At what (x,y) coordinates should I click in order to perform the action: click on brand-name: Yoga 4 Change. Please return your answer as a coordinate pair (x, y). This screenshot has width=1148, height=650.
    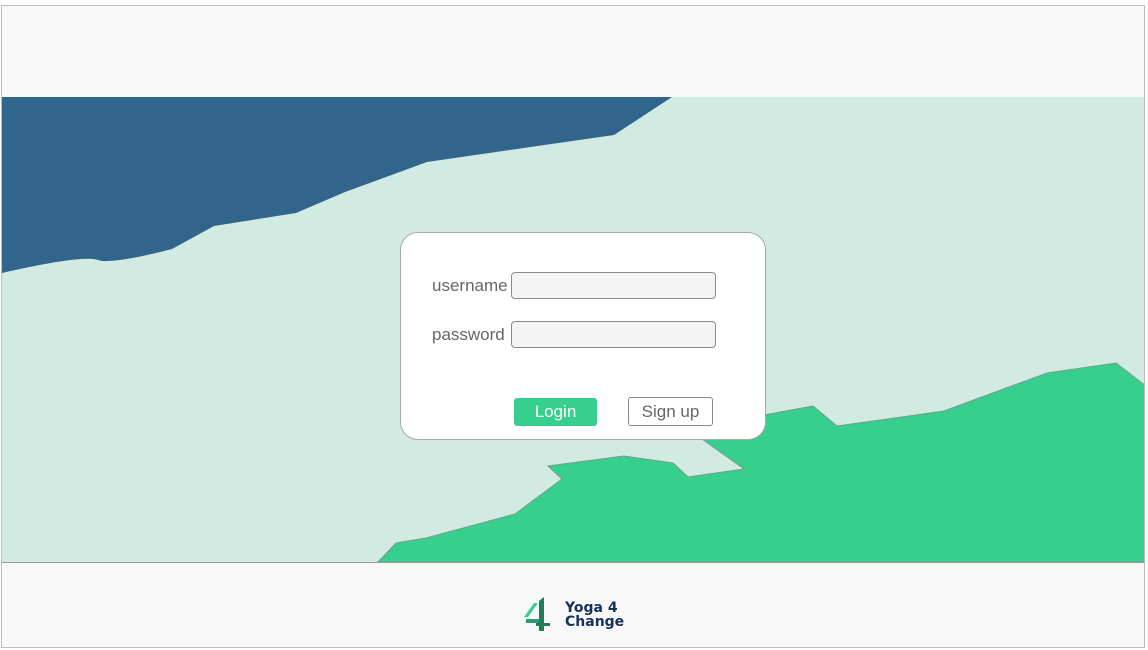
    Looking at the image, I should click on (594, 615).